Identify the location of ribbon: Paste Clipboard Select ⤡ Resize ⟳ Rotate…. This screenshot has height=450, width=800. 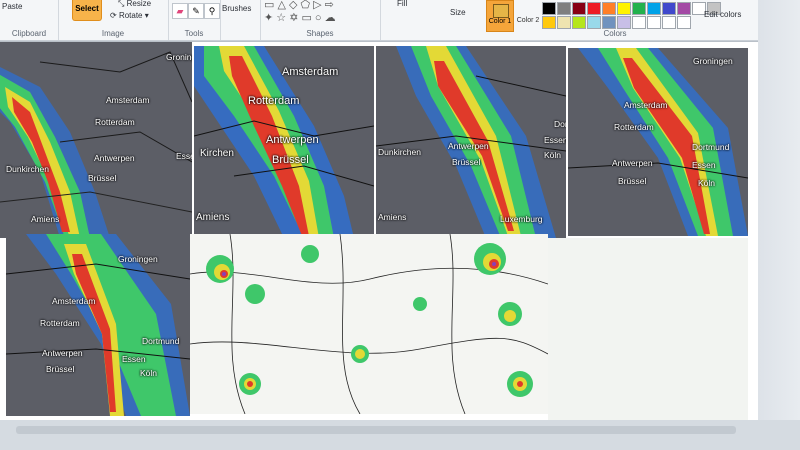
(400, 20).